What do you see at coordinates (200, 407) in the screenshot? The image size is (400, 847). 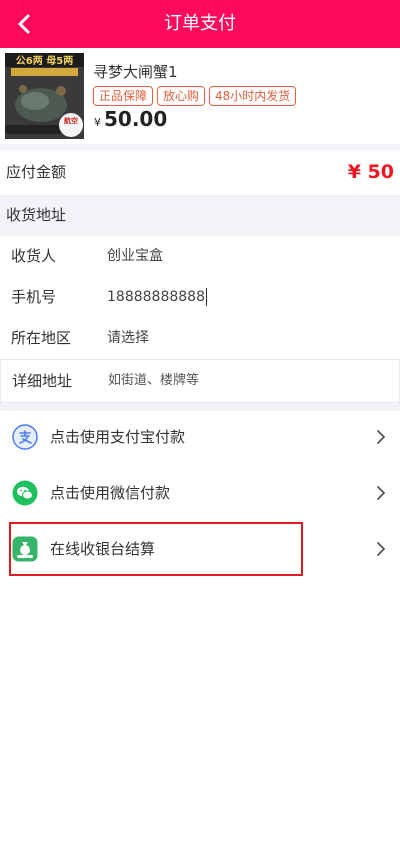 I see `section-divider` at bounding box center [200, 407].